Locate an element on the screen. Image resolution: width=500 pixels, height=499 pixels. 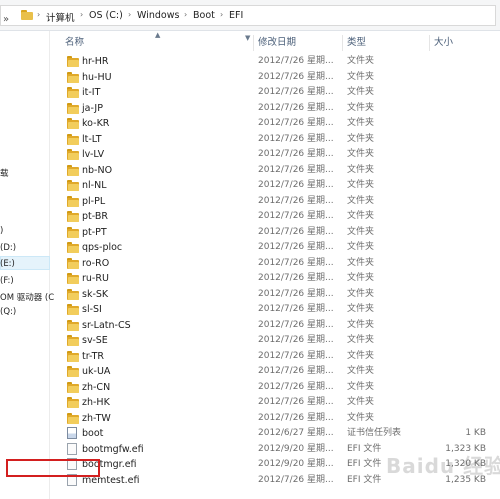
nav-item-cd-drive: OM 驱动器 (C is located at coordinates (27, 297).